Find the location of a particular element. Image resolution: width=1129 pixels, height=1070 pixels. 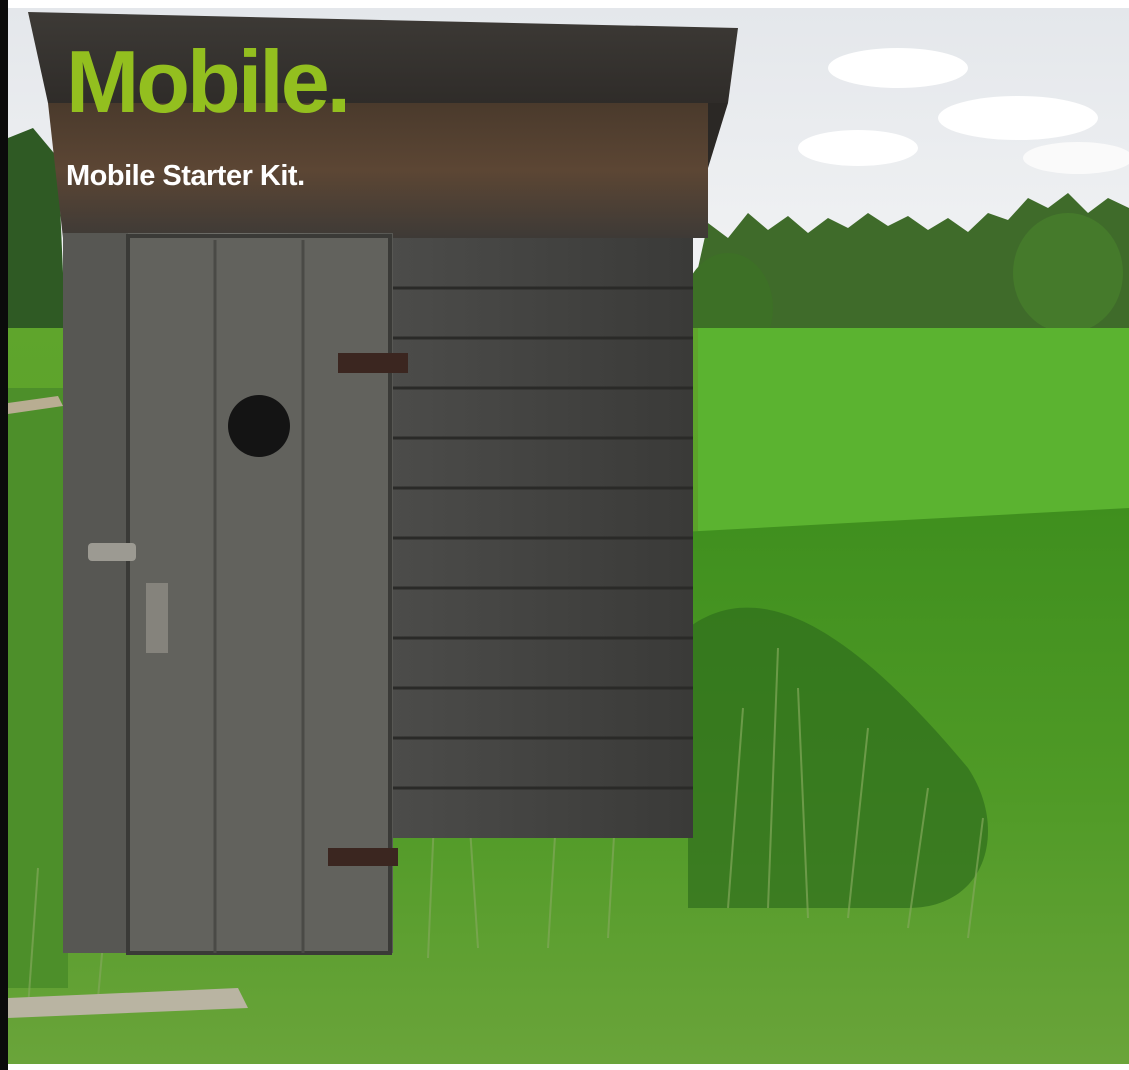

app-title: Mobile. is located at coordinates (208, 81).